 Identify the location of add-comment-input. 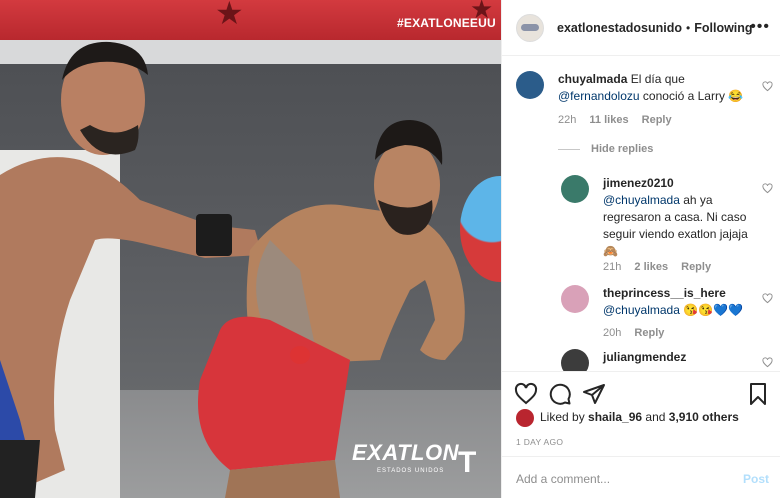
(621, 479).